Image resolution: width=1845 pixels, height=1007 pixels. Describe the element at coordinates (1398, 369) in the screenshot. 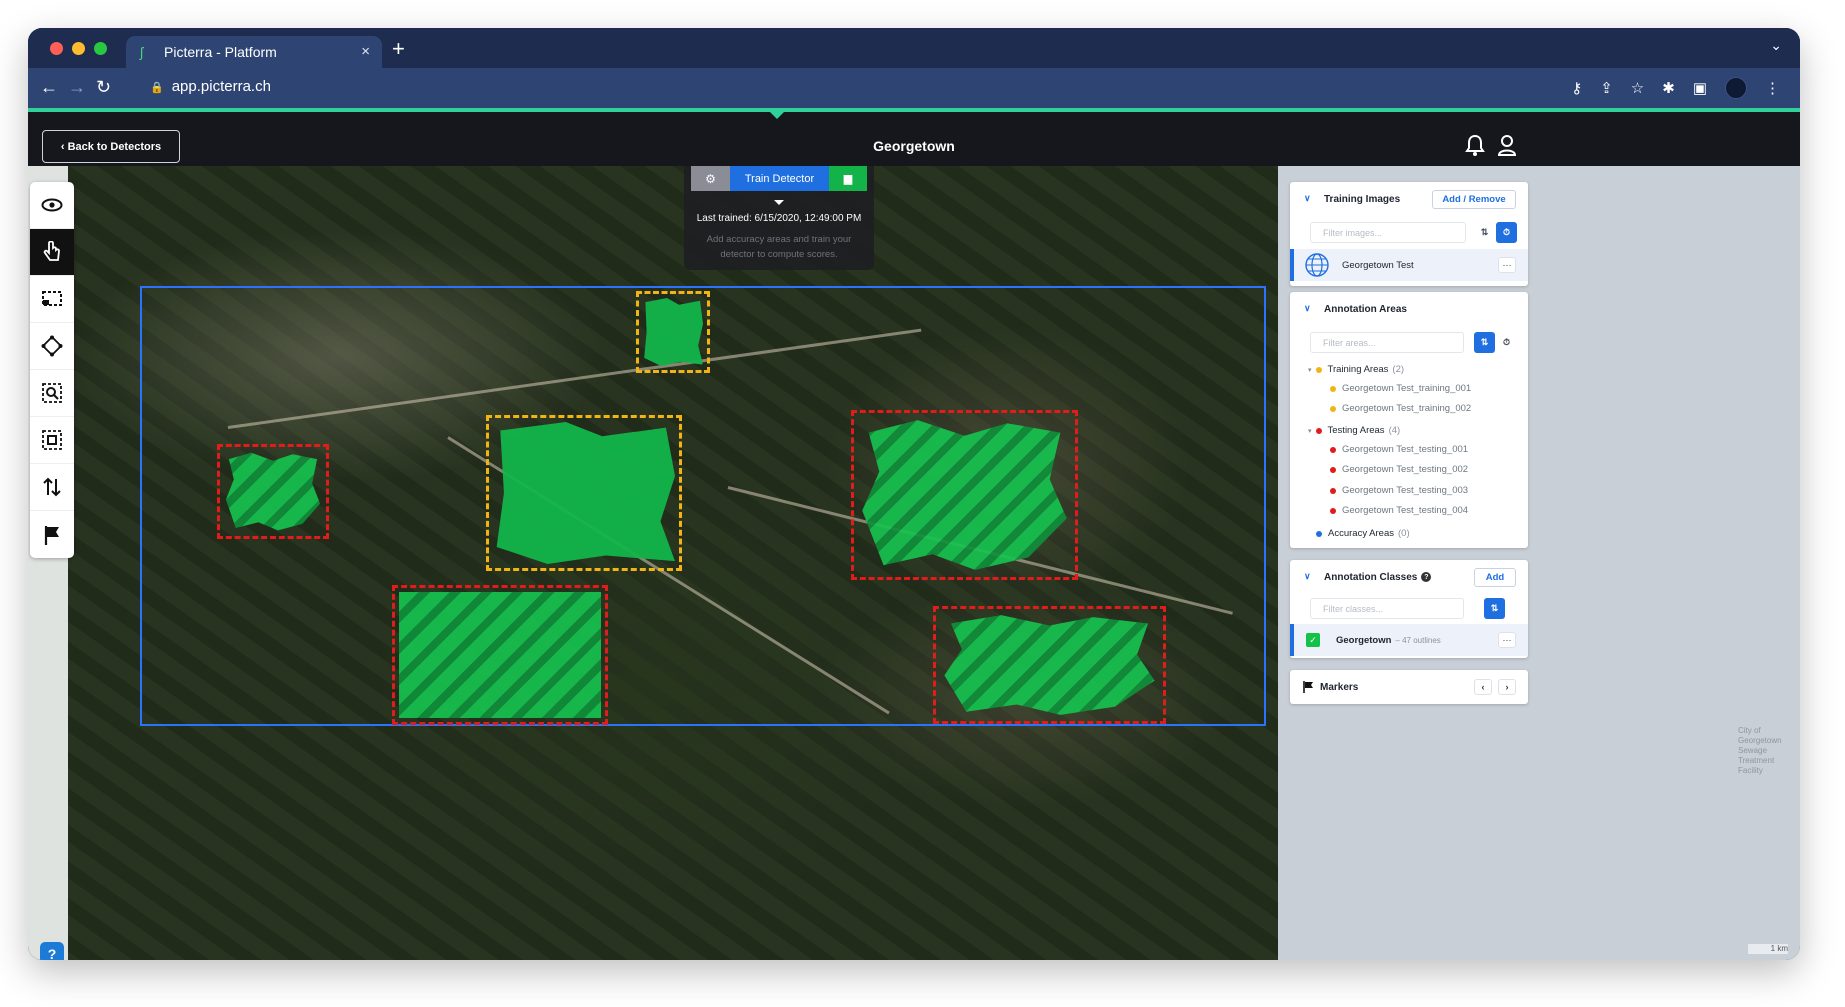

I see `training-areas-count: (2)` at that location.